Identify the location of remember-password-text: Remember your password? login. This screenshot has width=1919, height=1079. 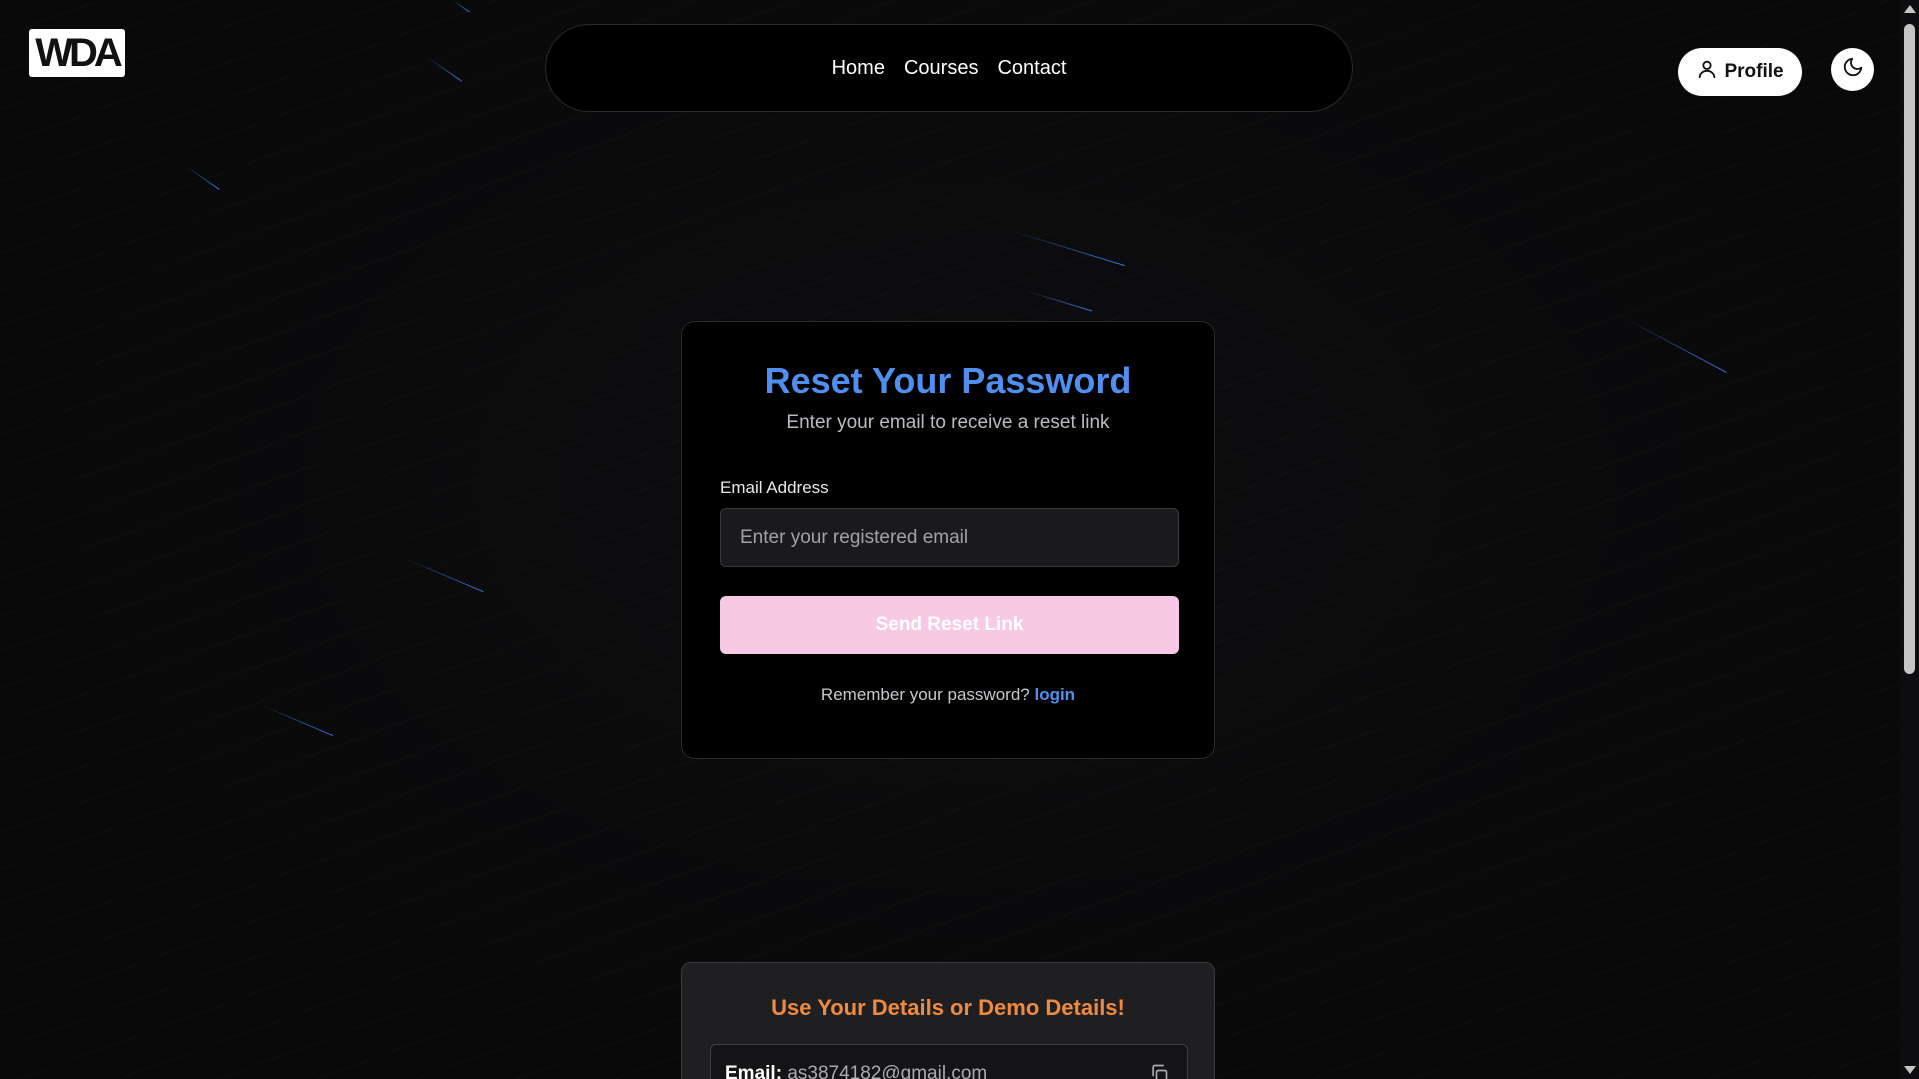
(948, 695).